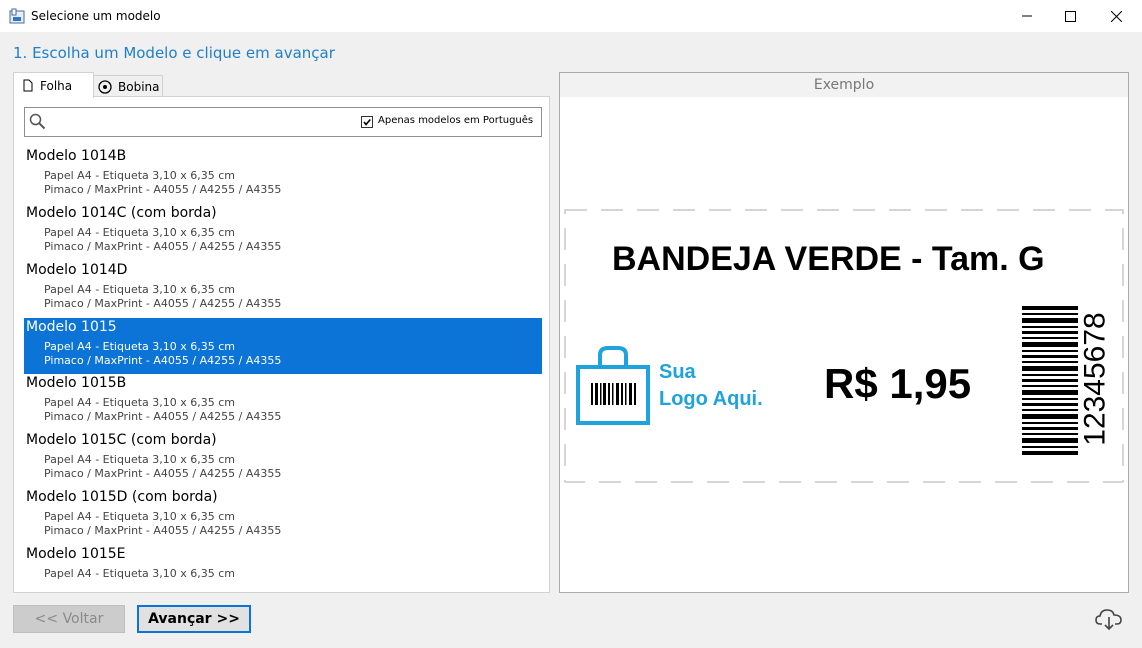 The height and width of the screenshot is (648, 1142). I want to click on product-name: BANDEJA VERDE - Tam. G, so click(828, 259).